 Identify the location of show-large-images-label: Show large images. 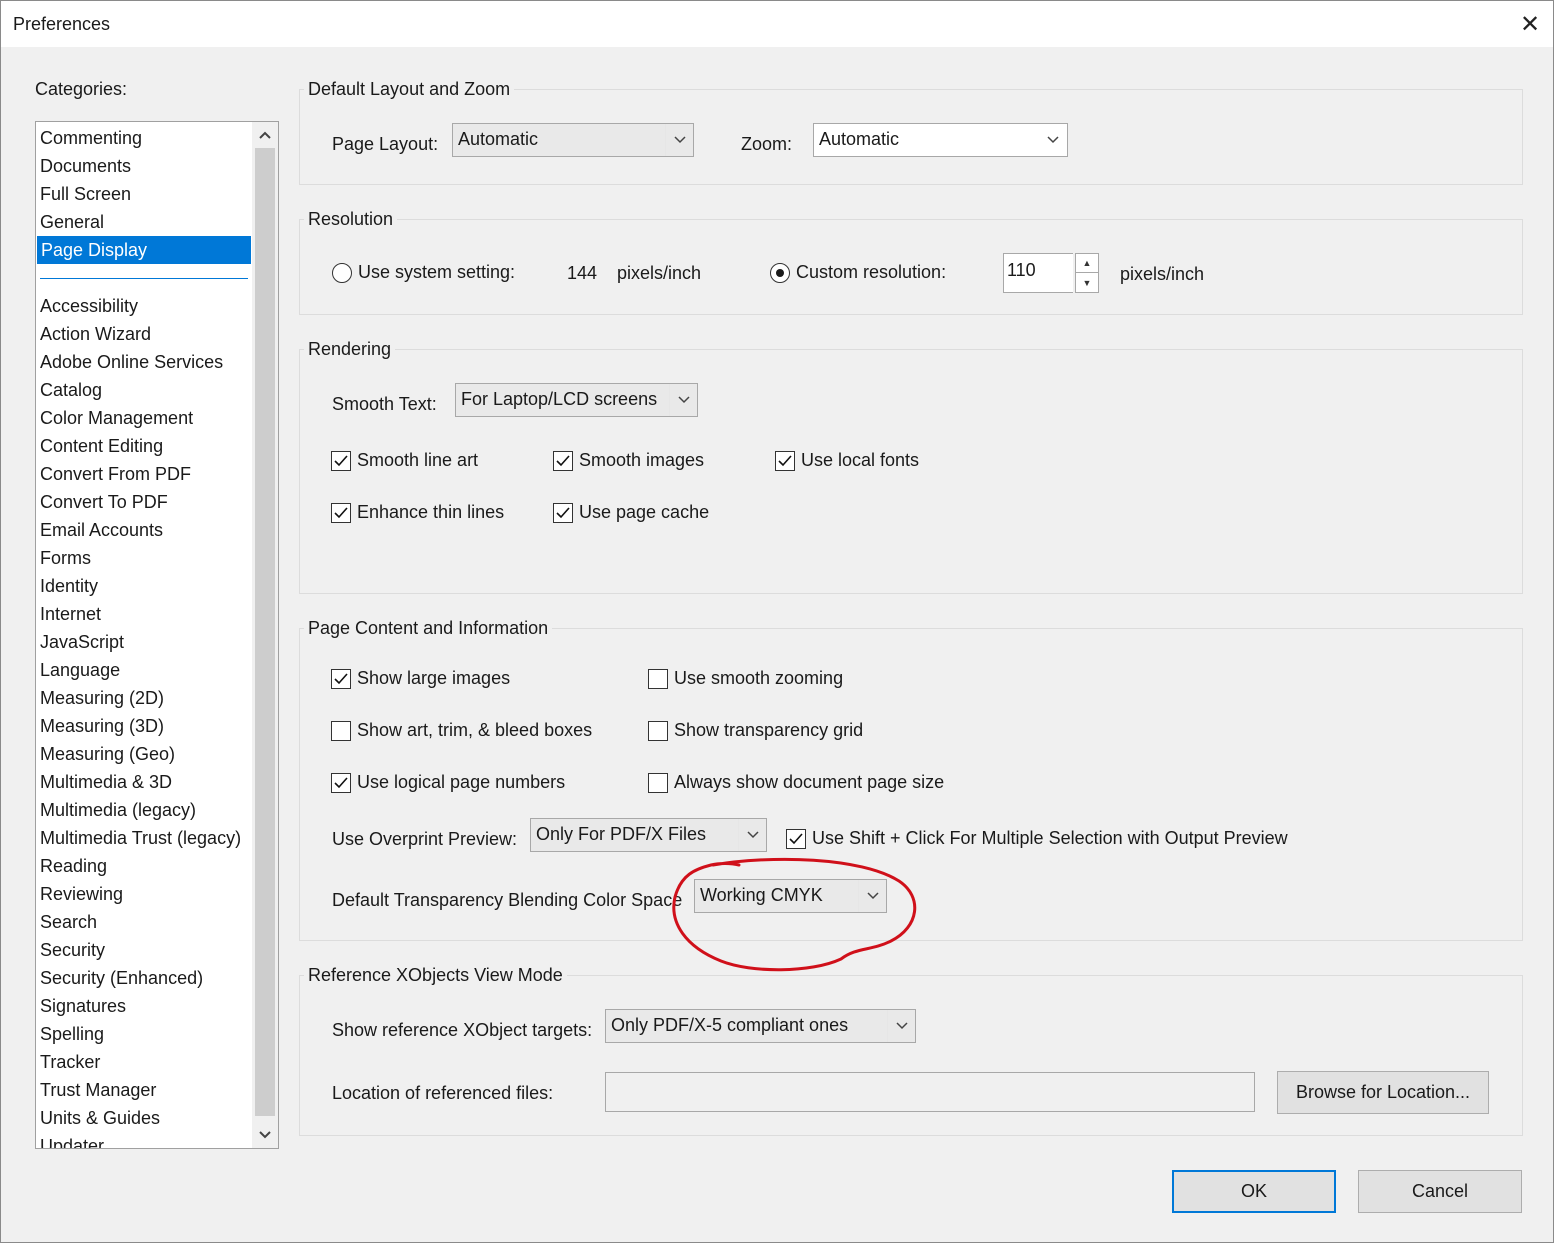
(434, 678).